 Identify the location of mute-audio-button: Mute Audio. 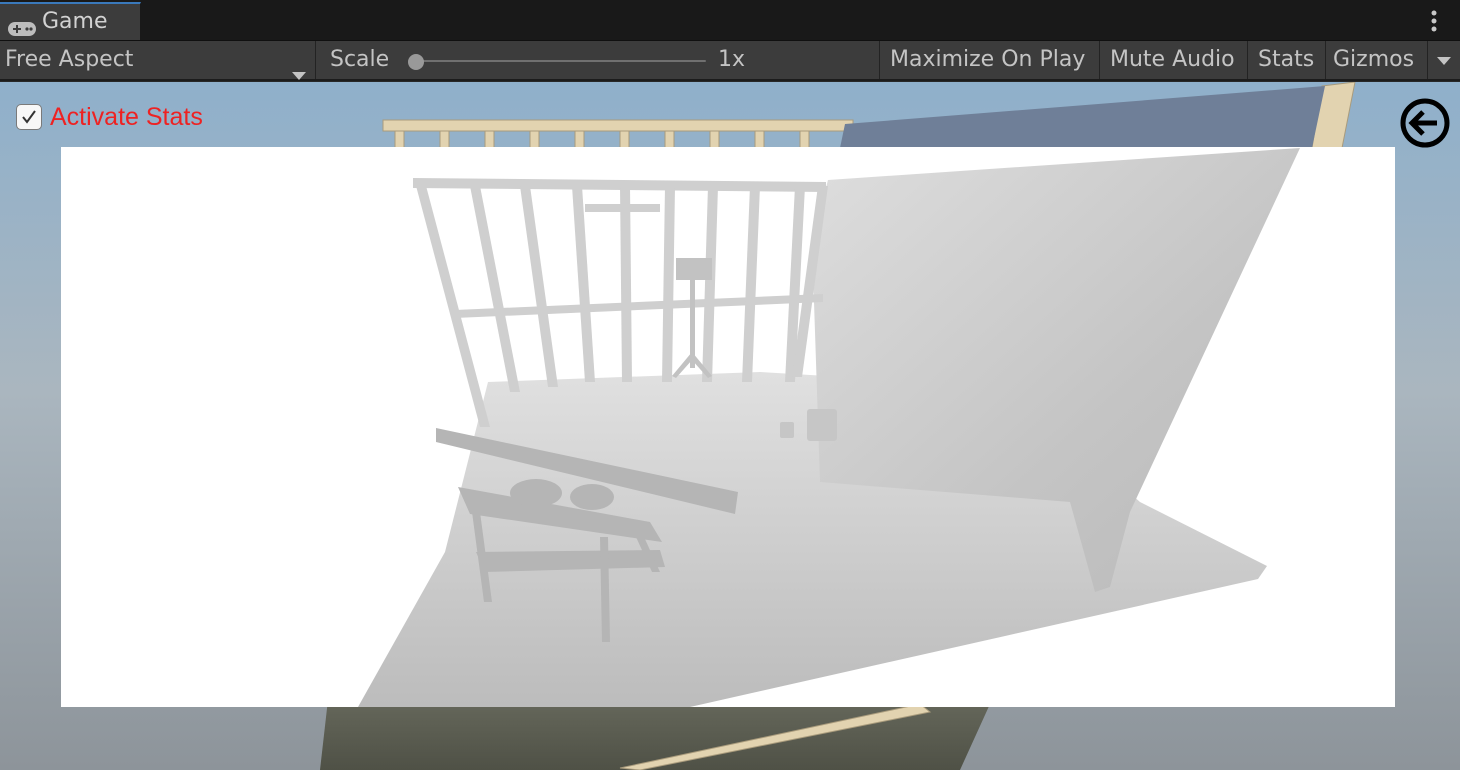
(1173, 60).